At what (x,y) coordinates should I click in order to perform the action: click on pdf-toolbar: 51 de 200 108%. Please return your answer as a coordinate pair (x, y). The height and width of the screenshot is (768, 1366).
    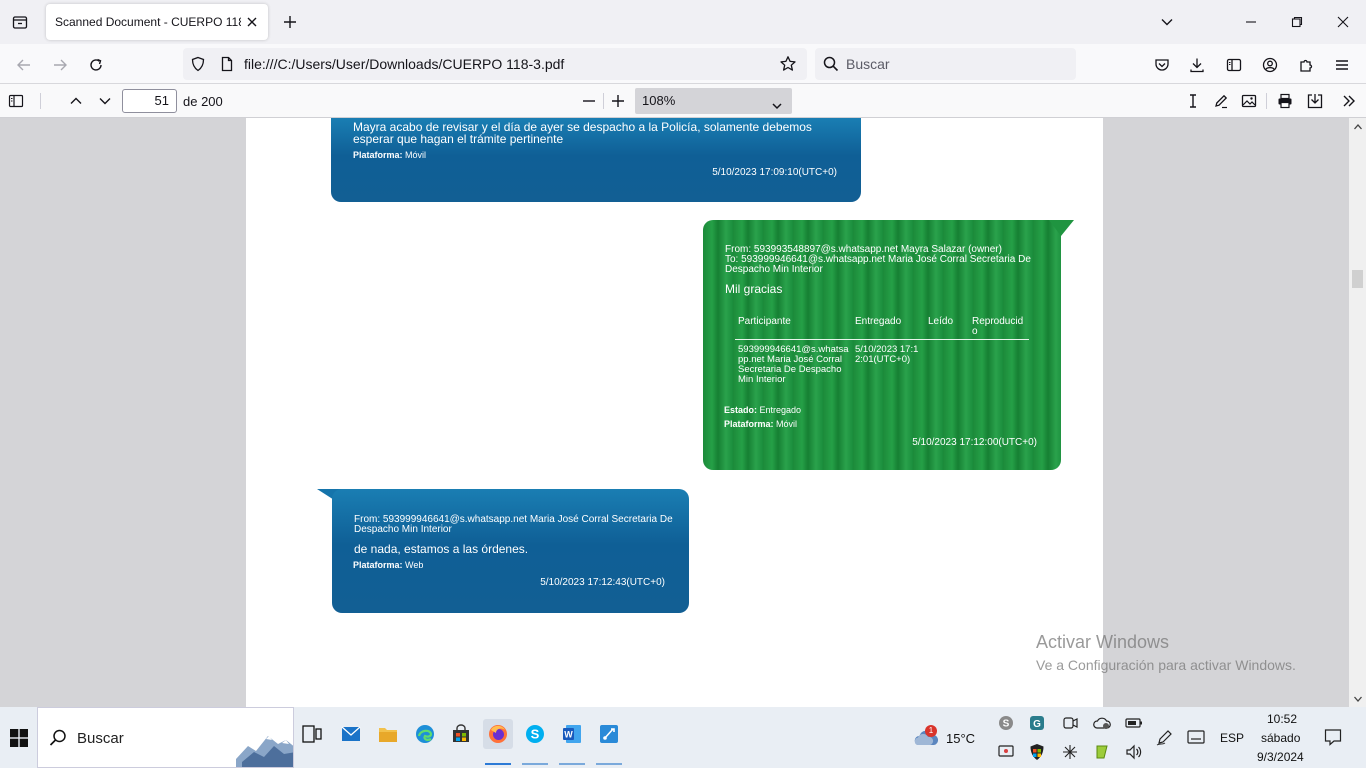
    Looking at the image, I should click on (683, 101).